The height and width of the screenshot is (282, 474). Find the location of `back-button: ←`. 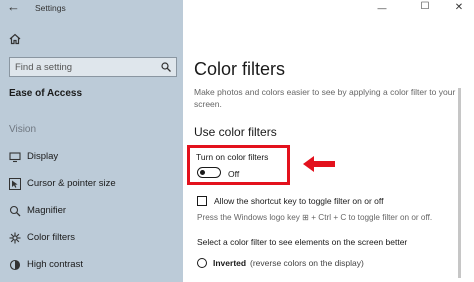

back-button: ← is located at coordinates (13, 7).